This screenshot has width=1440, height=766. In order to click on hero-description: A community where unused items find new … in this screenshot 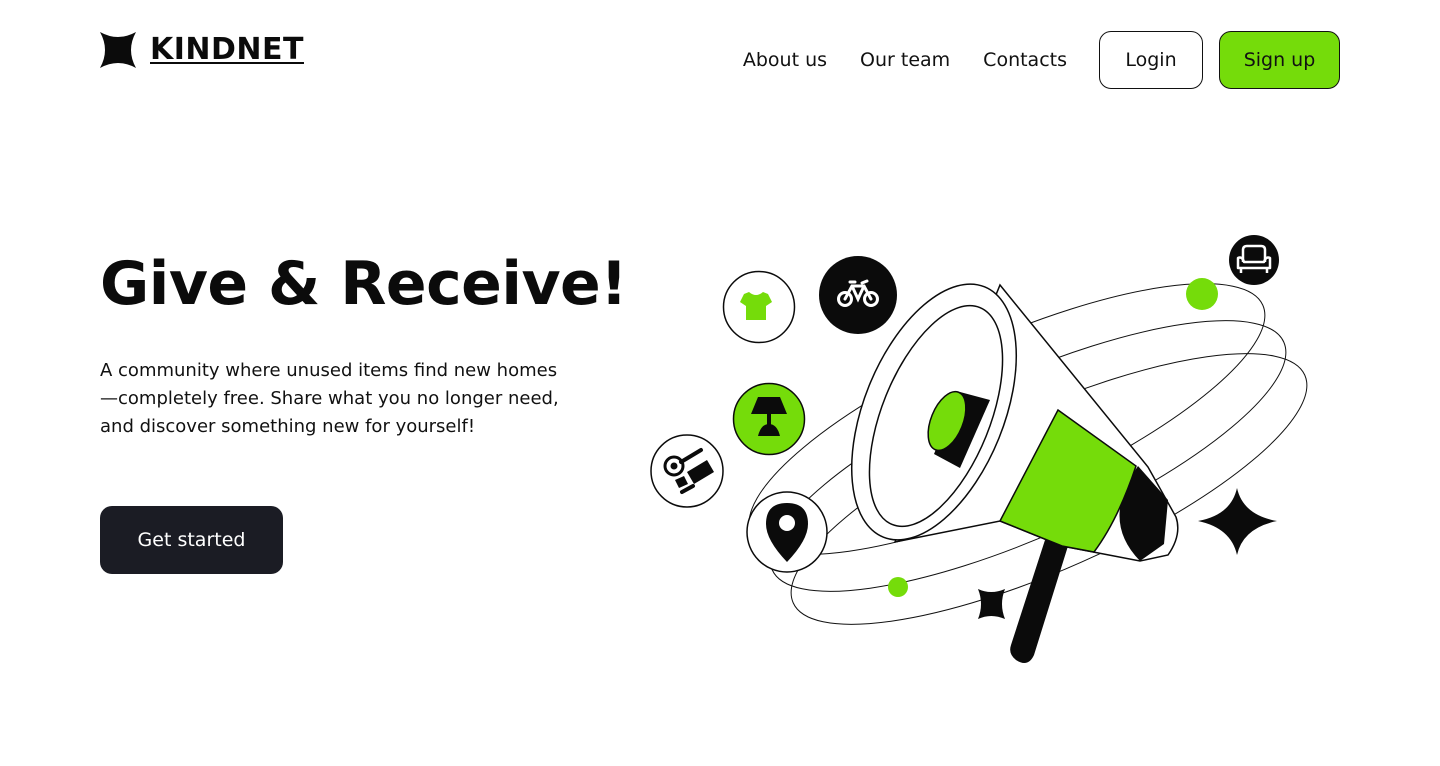, I will do `click(329, 398)`.